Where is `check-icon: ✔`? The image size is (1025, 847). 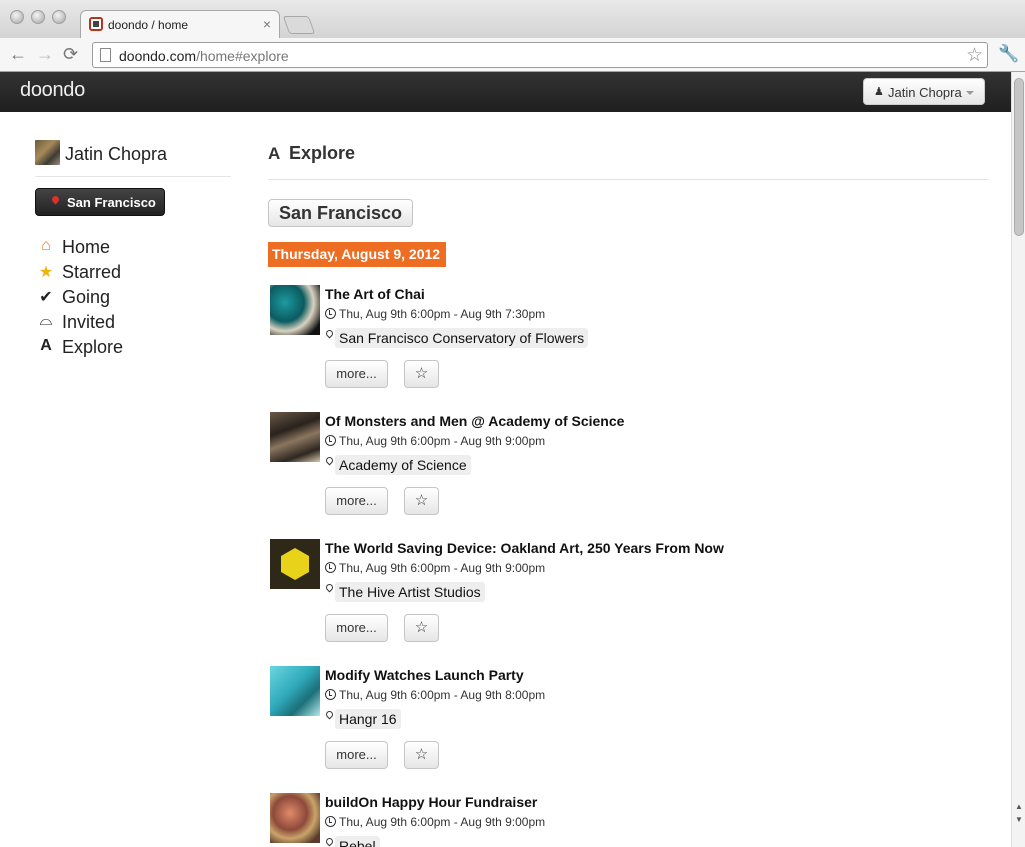 check-icon: ✔ is located at coordinates (46, 297).